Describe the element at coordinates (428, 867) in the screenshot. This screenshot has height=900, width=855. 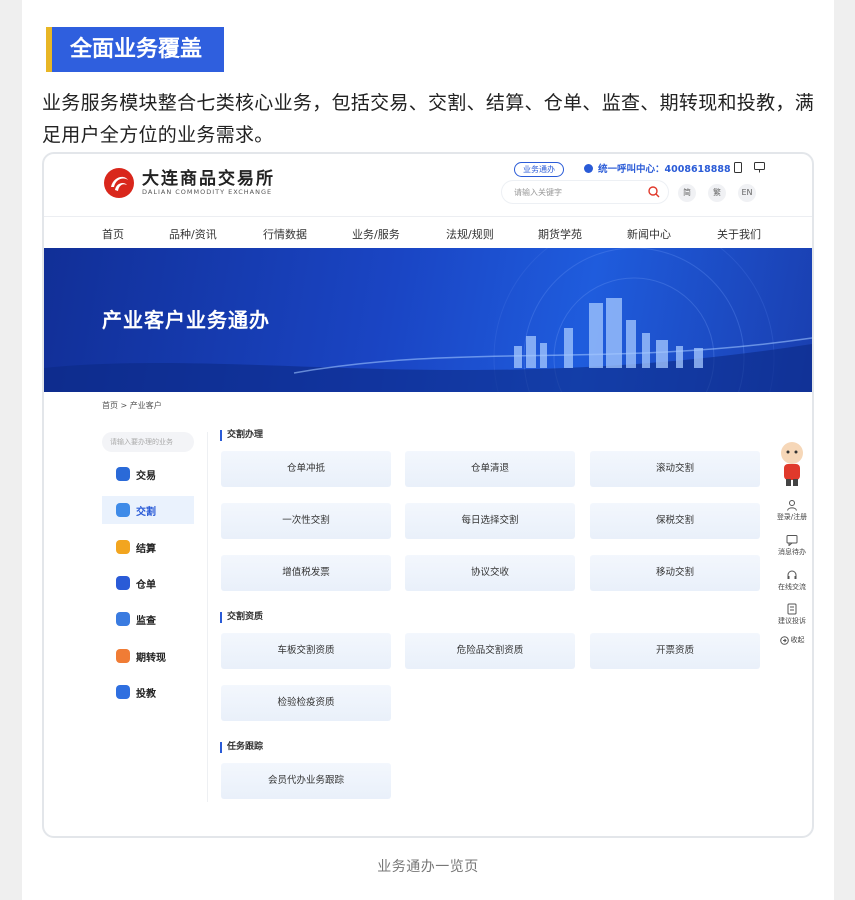
I see `image-caption: 业务通办一览页` at that location.